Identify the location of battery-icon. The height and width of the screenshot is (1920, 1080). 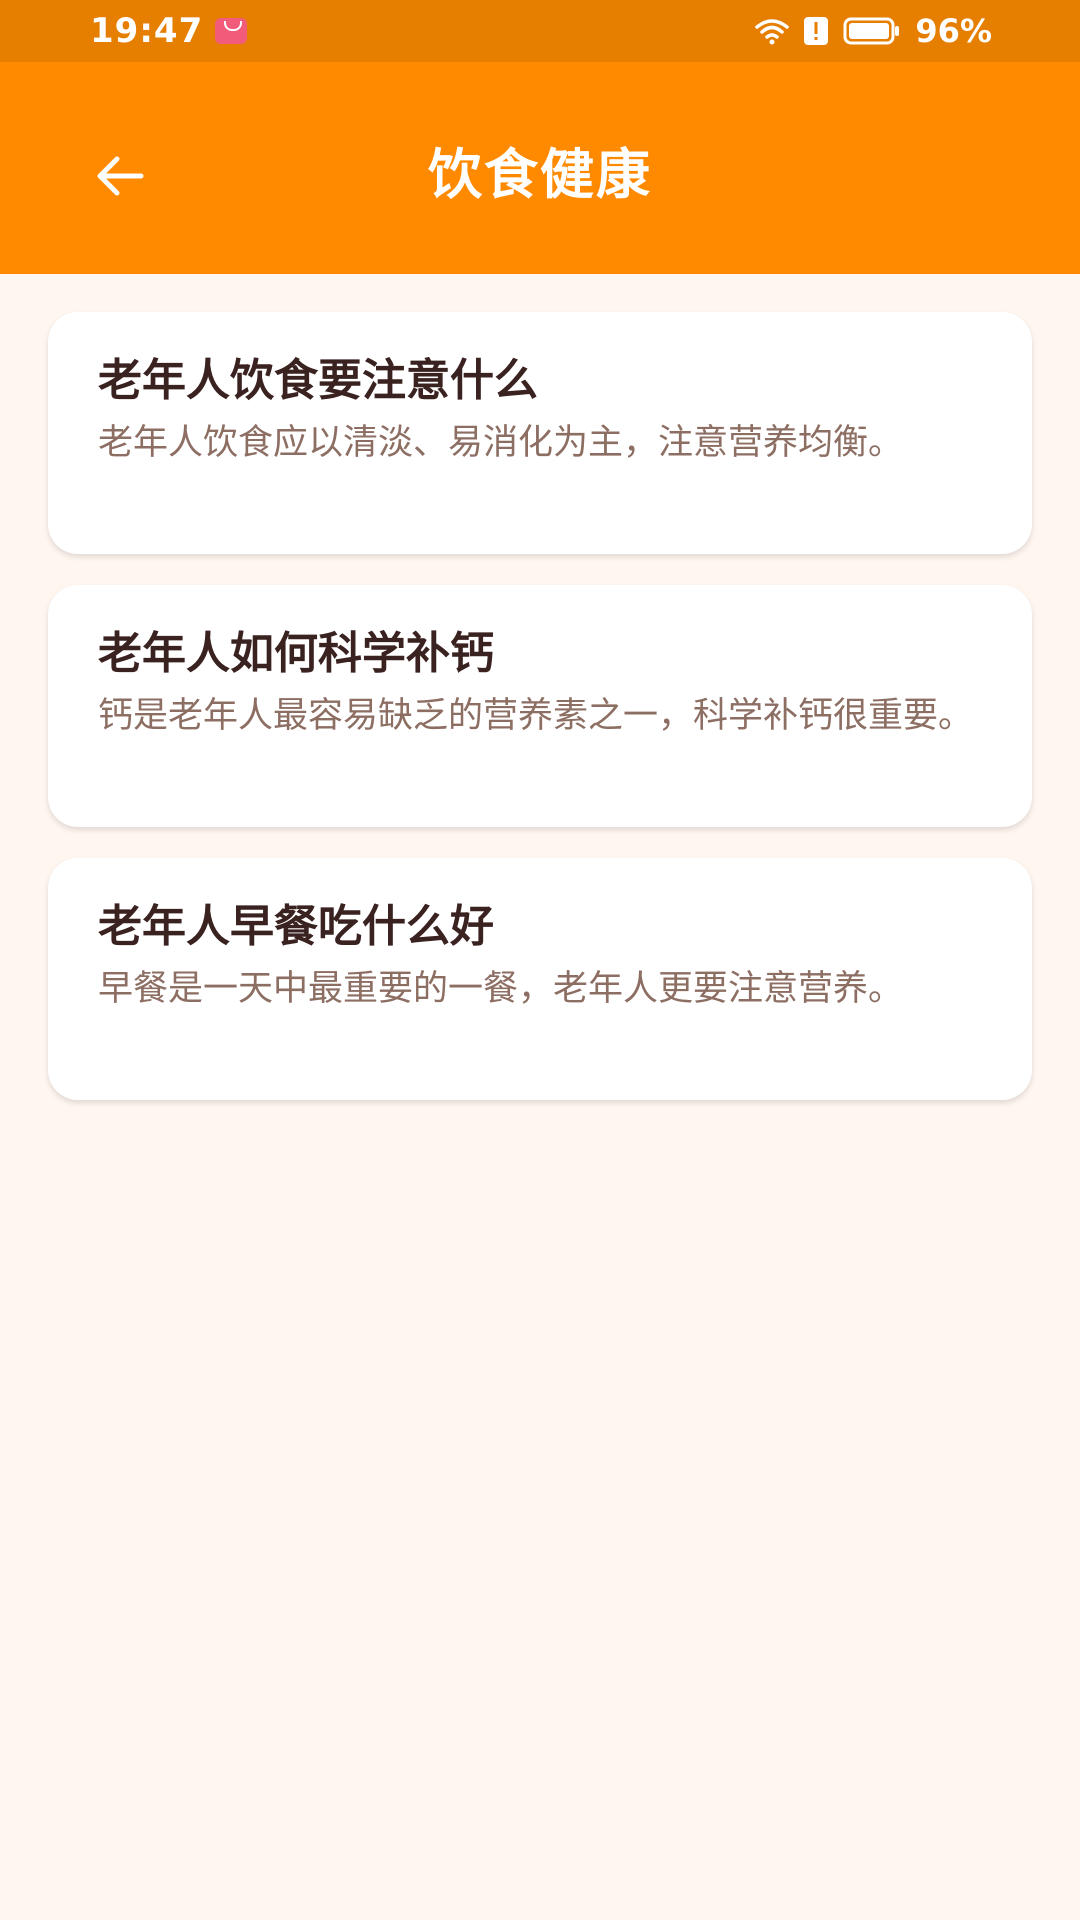
(871, 31).